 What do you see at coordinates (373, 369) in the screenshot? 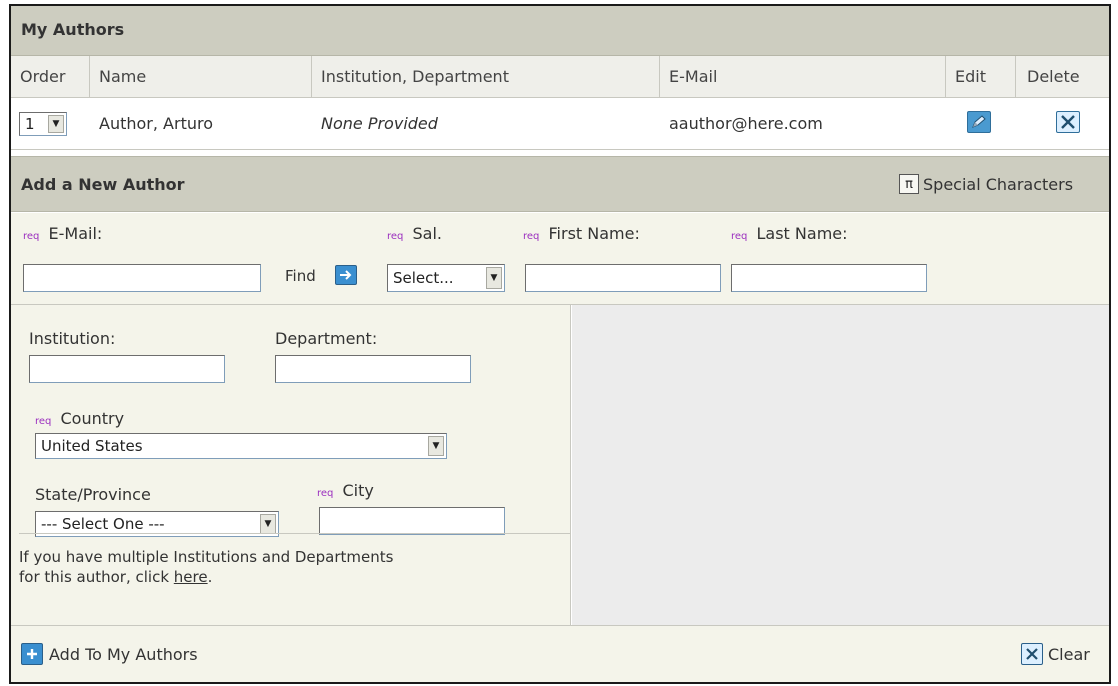
I see `department-input` at bounding box center [373, 369].